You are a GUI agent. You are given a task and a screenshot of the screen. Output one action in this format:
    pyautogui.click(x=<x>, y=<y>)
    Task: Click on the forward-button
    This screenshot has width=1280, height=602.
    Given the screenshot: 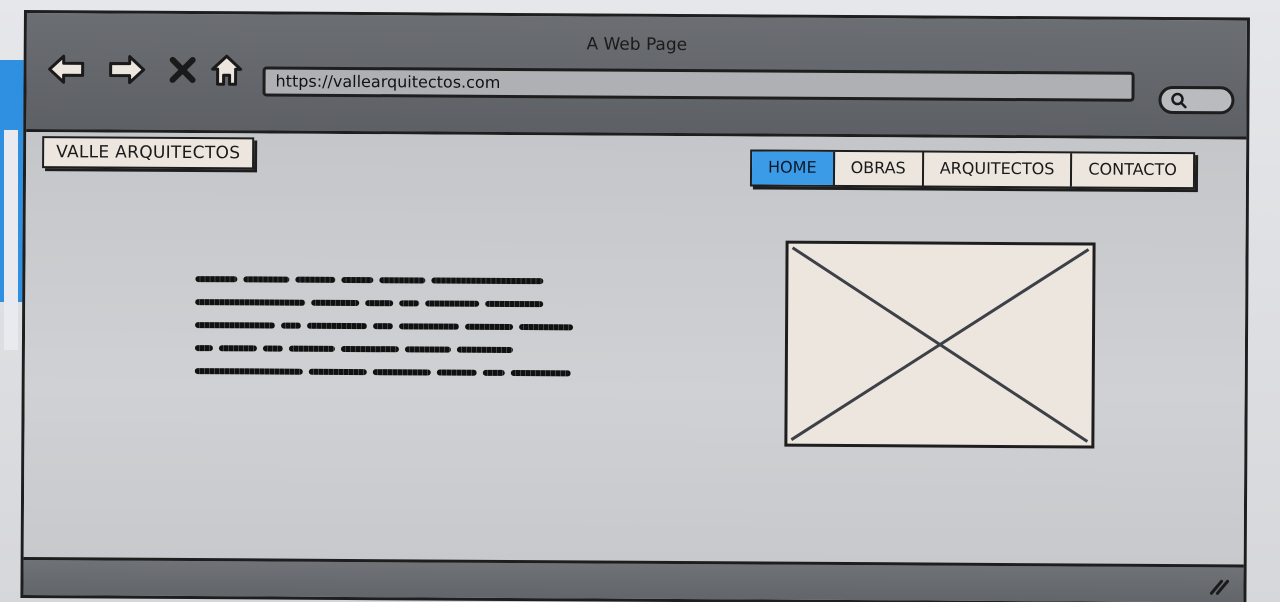 What is the action you would take?
    pyautogui.click(x=127, y=70)
    